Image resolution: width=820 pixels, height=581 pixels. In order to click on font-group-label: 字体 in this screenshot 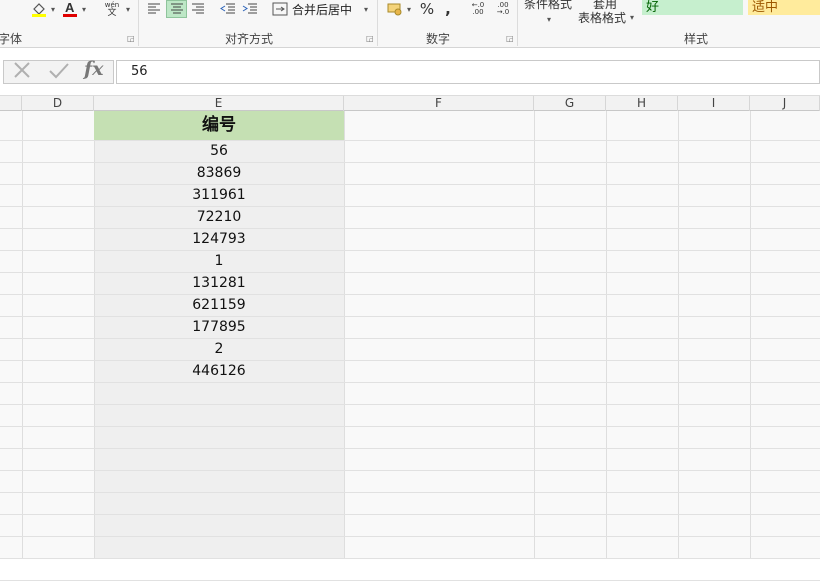, I will do `click(11, 39)`.